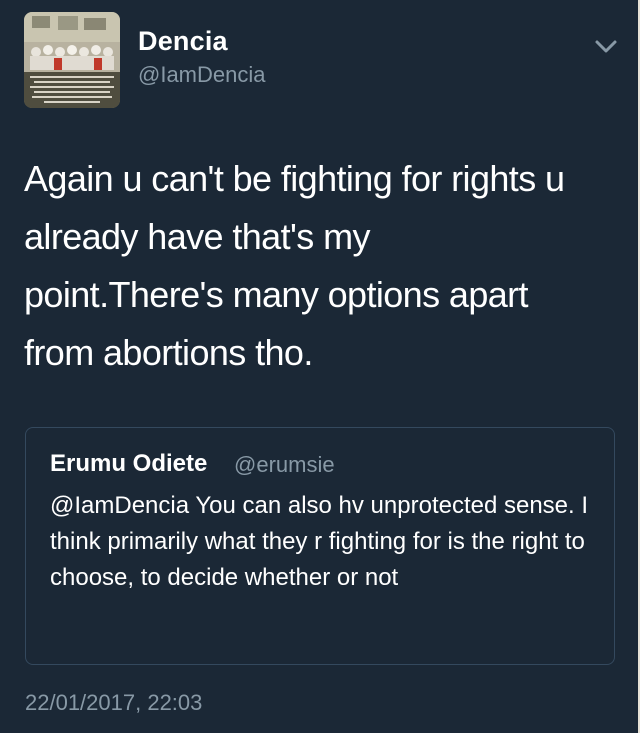  Describe the element at coordinates (606, 46) in the screenshot. I see `chevron-down-icon` at that location.